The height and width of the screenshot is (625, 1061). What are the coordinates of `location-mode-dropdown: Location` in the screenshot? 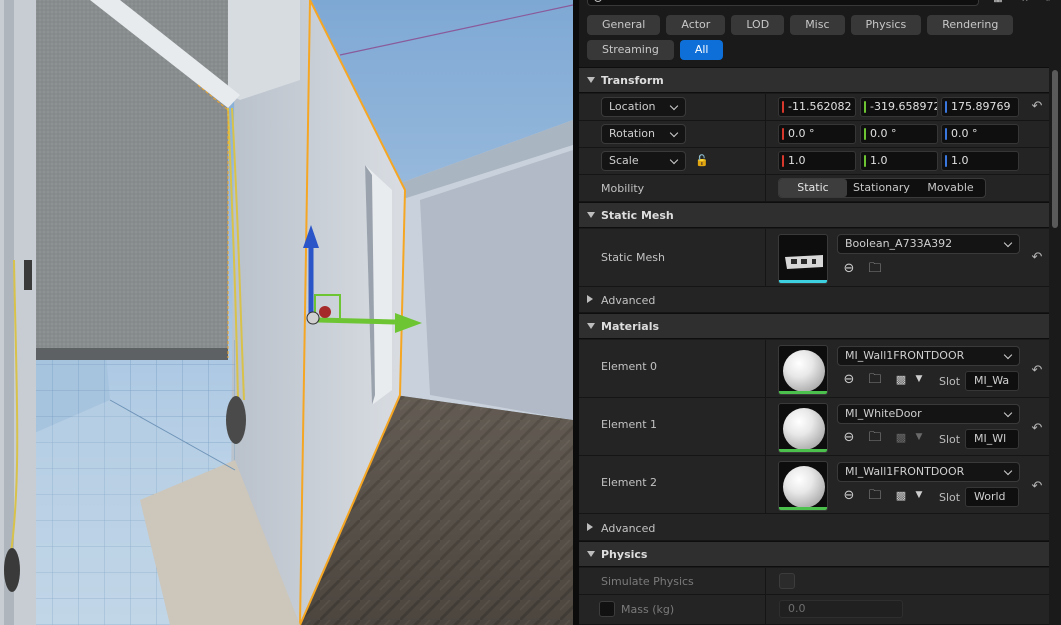 It's located at (643, 107).